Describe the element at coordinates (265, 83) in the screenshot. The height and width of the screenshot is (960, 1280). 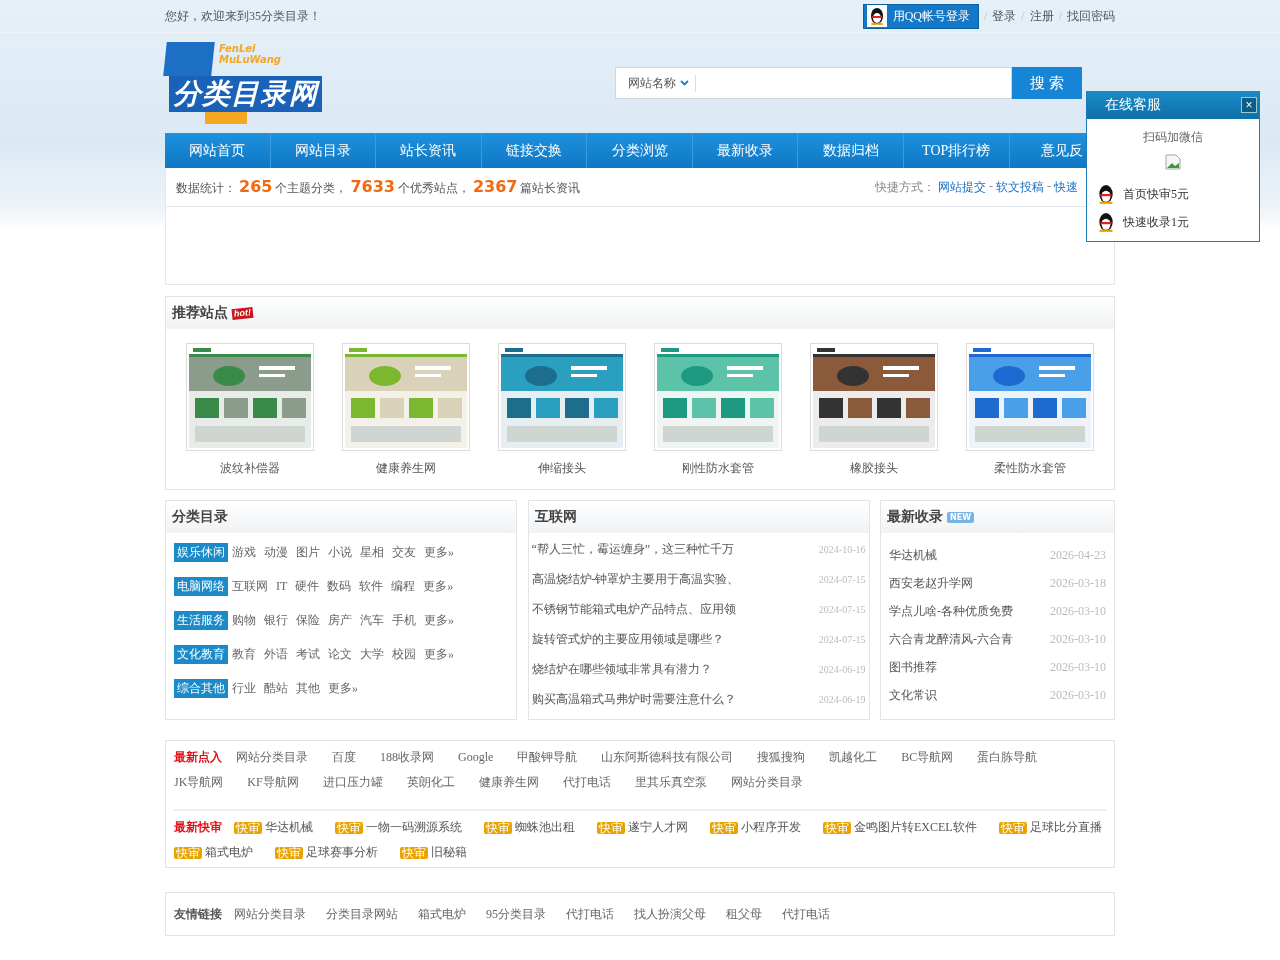
I see `site-logo: FenLei MuLuWang 分类目录网` at that location.